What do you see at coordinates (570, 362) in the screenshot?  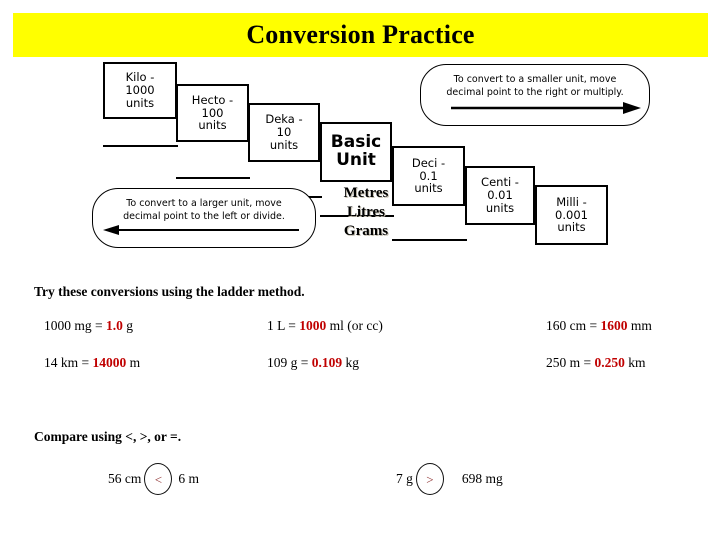 I see `conversion-before: 250 m =` at bounding box center [570, 362].